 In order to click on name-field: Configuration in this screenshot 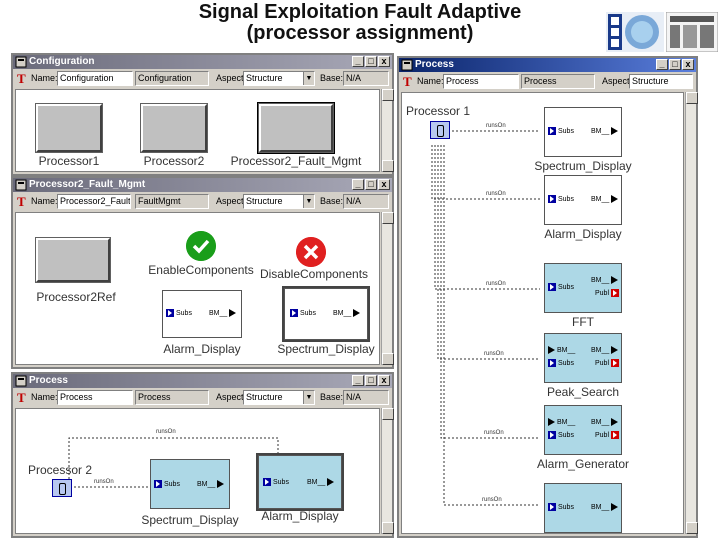, I will do `click(95, 78)`.